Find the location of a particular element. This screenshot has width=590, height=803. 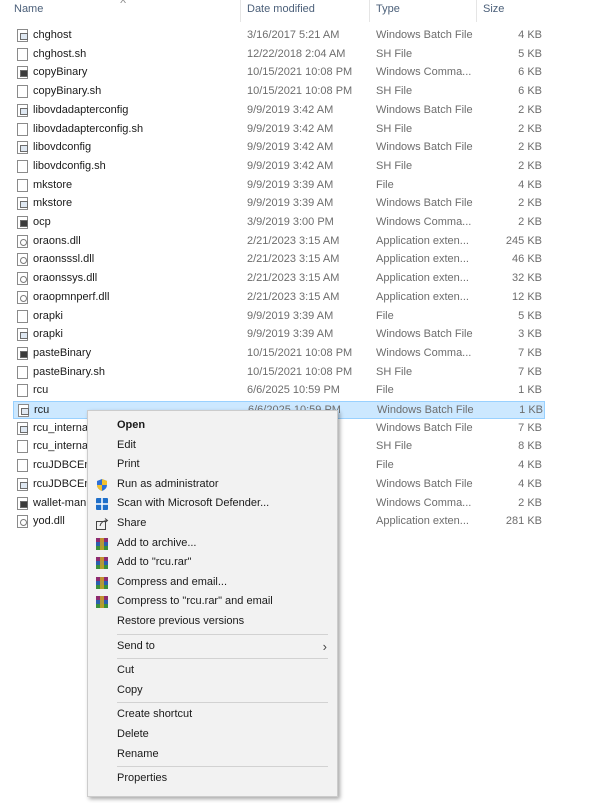

menu-item-create-shortcut: Create shortcut is located at coordinates (212, 715).